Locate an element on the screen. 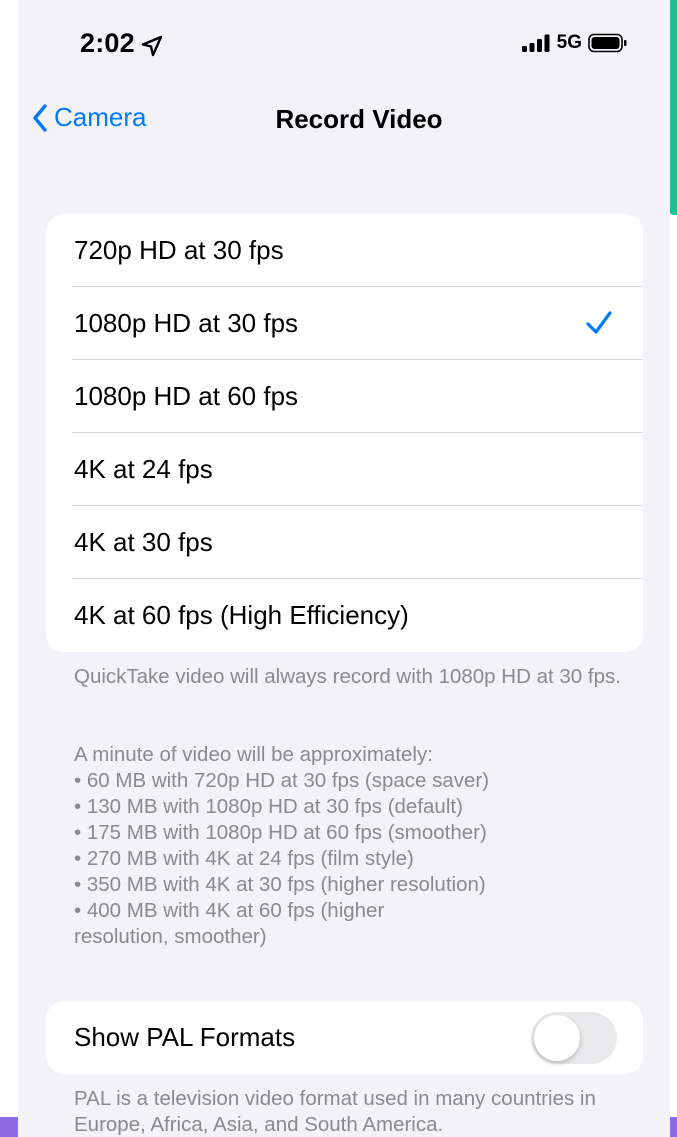 The width and height of the screenshot is (677, 1137). option-label: 720p HD at 30 fps is located at coordinates (179, 250).